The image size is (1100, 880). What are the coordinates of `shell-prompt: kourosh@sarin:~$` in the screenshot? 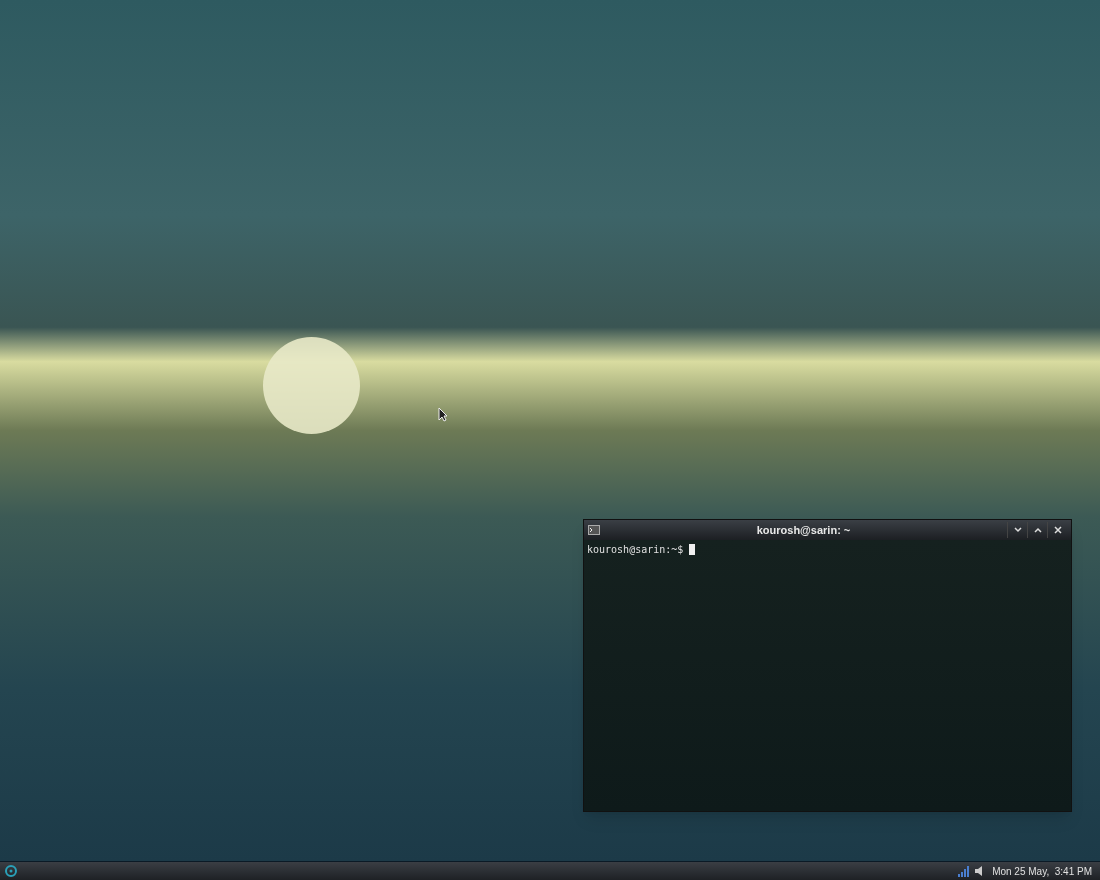 It's located at (635, 550).